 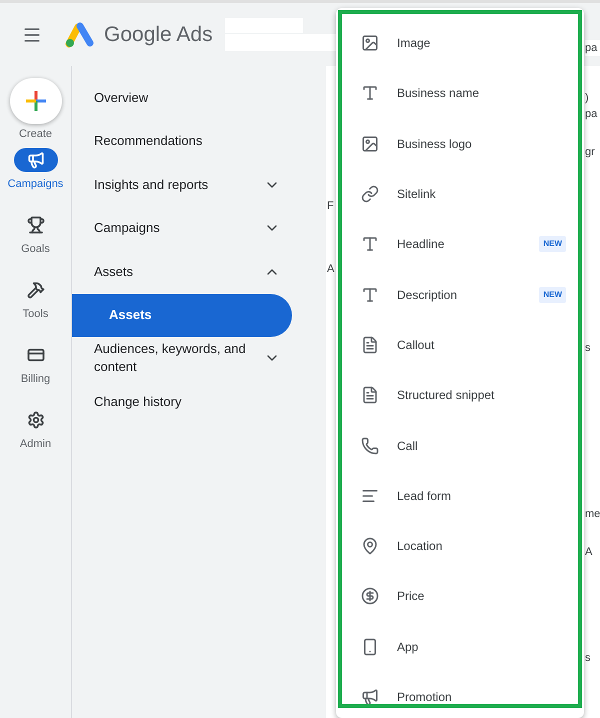 What do you see at coordinates (35, 355) in the screenshot?
I see `card-icon` at bounding box center [35, 355].